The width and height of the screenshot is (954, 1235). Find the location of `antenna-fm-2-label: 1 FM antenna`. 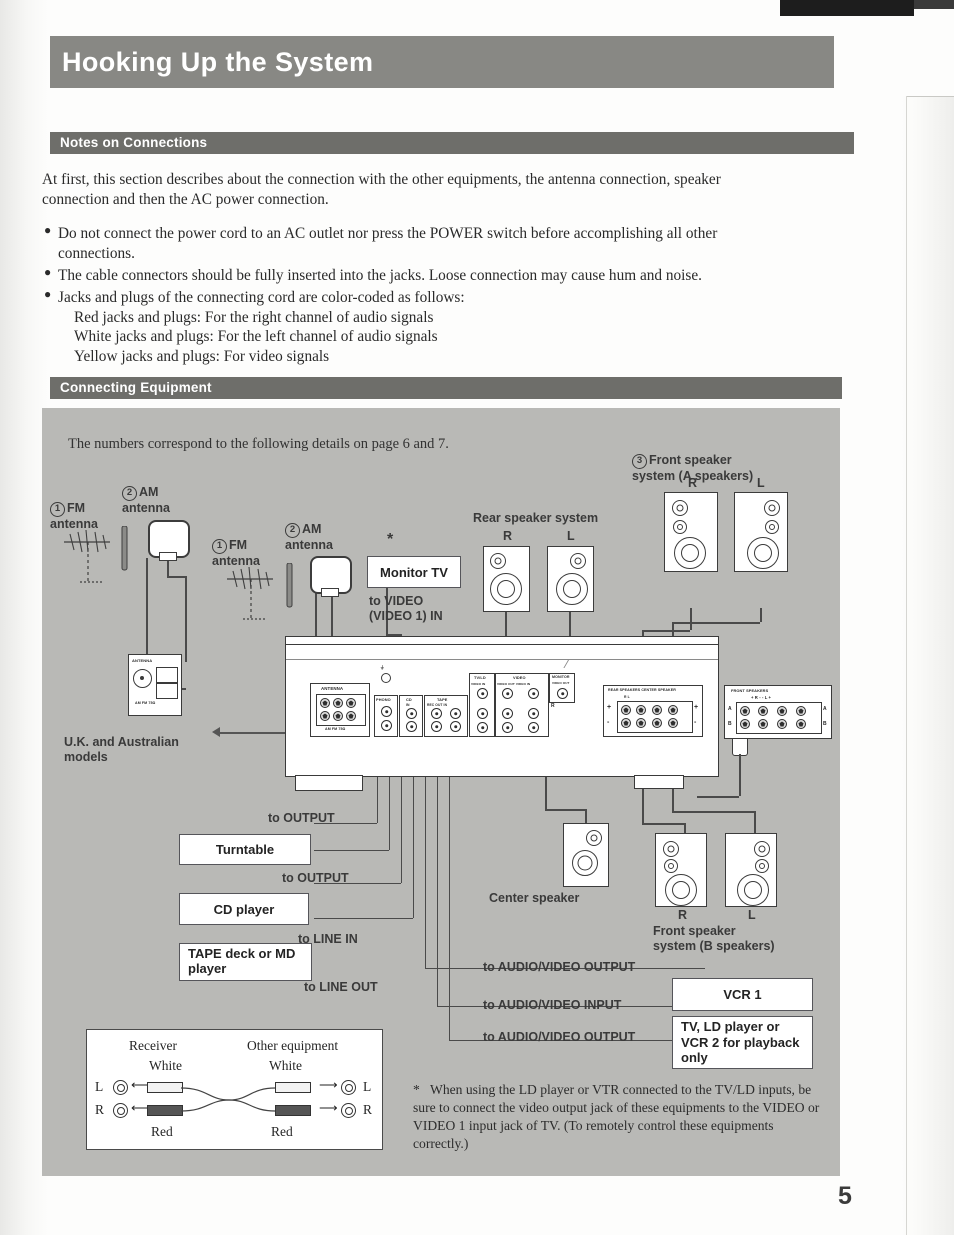

antenna-fm-2-label: 1 FM antenna is located at coordinates (236, 552).